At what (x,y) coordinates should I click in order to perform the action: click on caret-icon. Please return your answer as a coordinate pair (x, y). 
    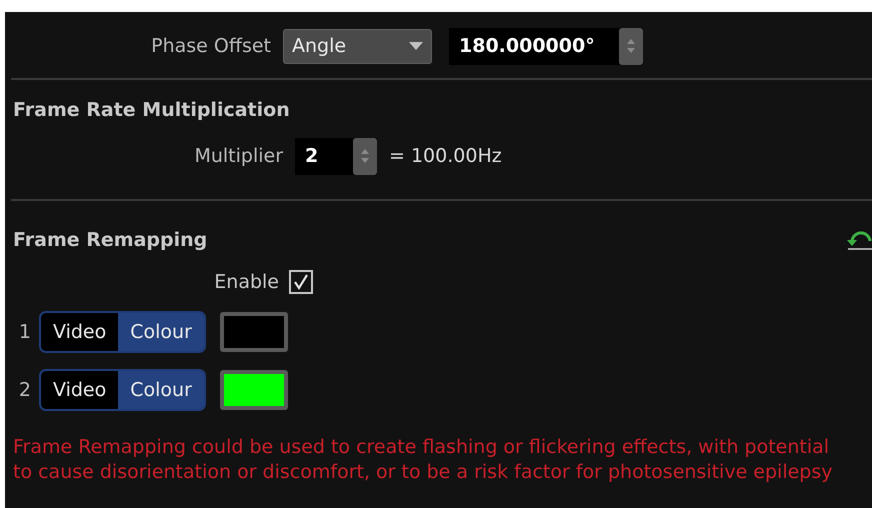
    Looking at the image, I should click on (416, 46).